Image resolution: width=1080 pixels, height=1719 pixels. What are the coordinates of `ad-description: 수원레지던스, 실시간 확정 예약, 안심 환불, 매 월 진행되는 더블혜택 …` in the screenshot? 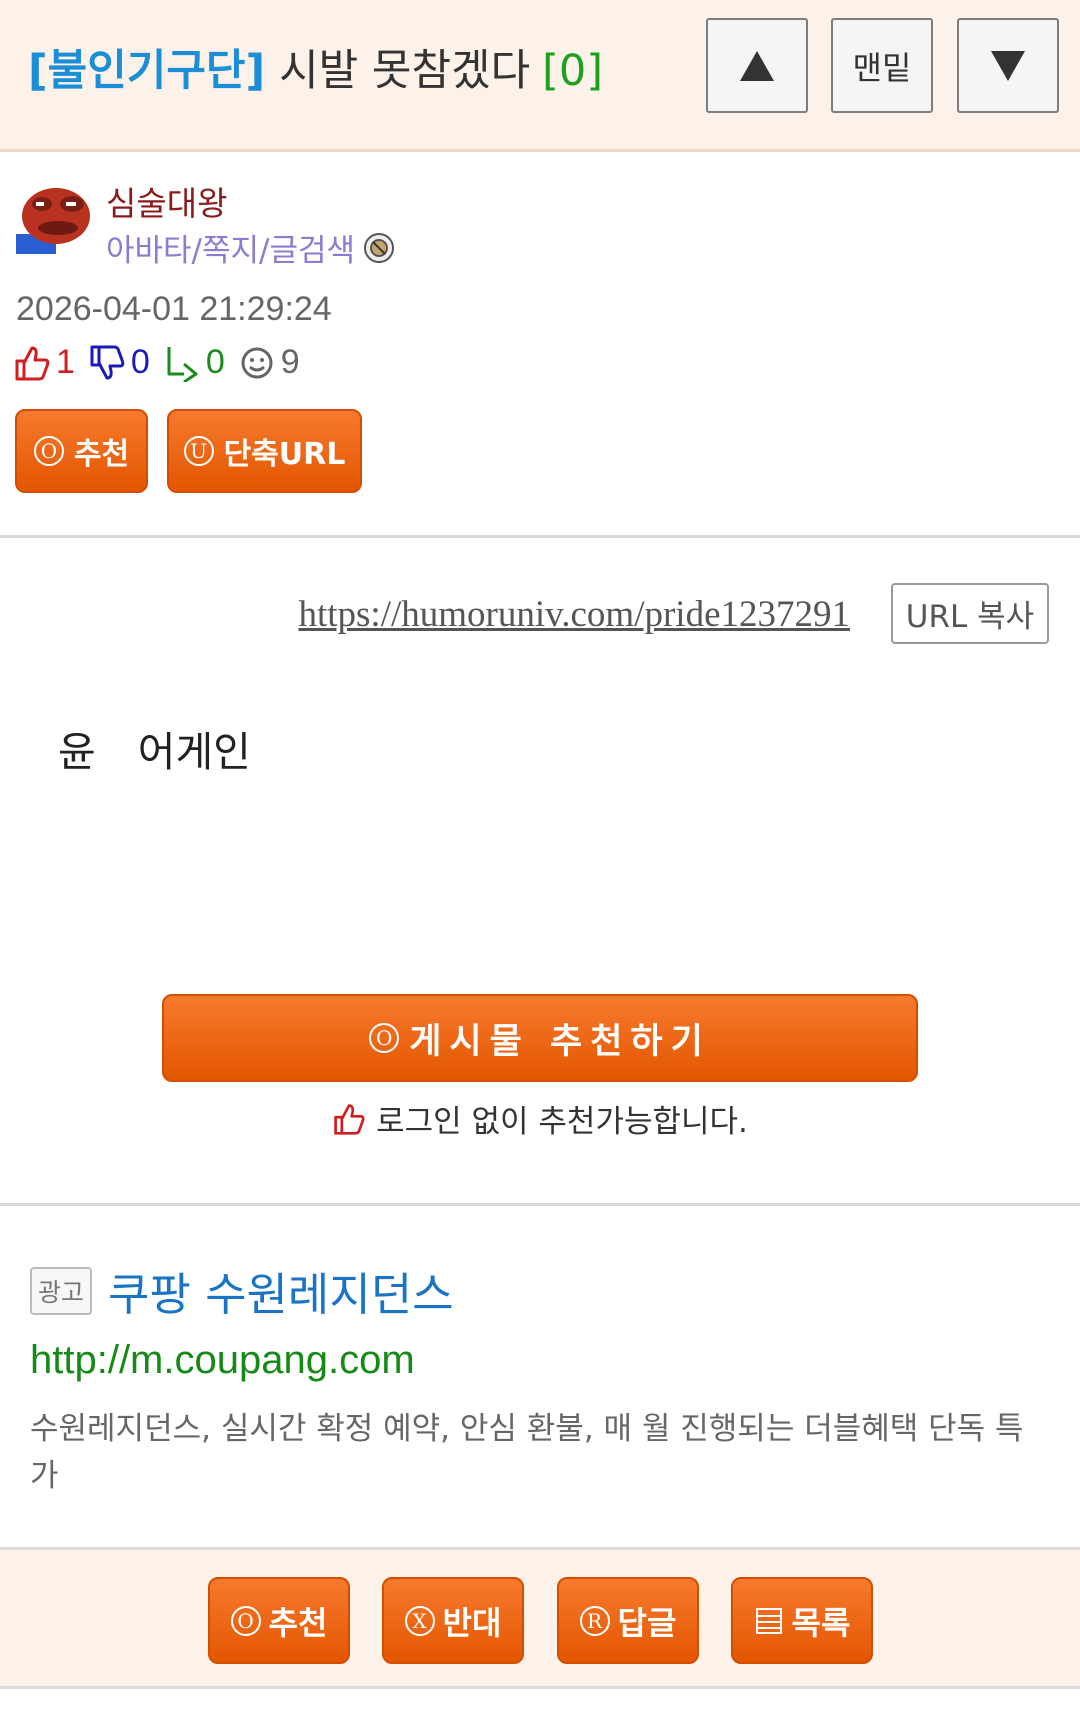 It's located at (540, 1453).